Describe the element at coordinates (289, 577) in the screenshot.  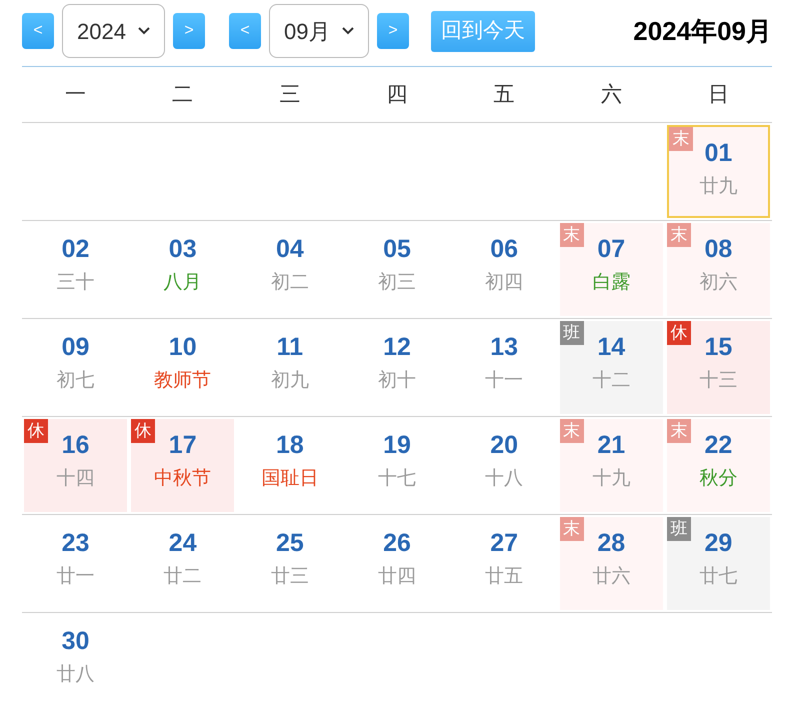
I see `lunar-date: 廿三` at that location.